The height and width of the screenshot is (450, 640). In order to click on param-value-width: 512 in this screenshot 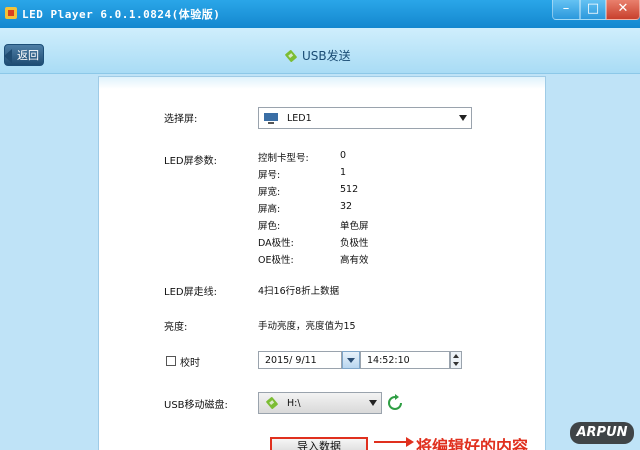, I will do `click(349, 189)`.